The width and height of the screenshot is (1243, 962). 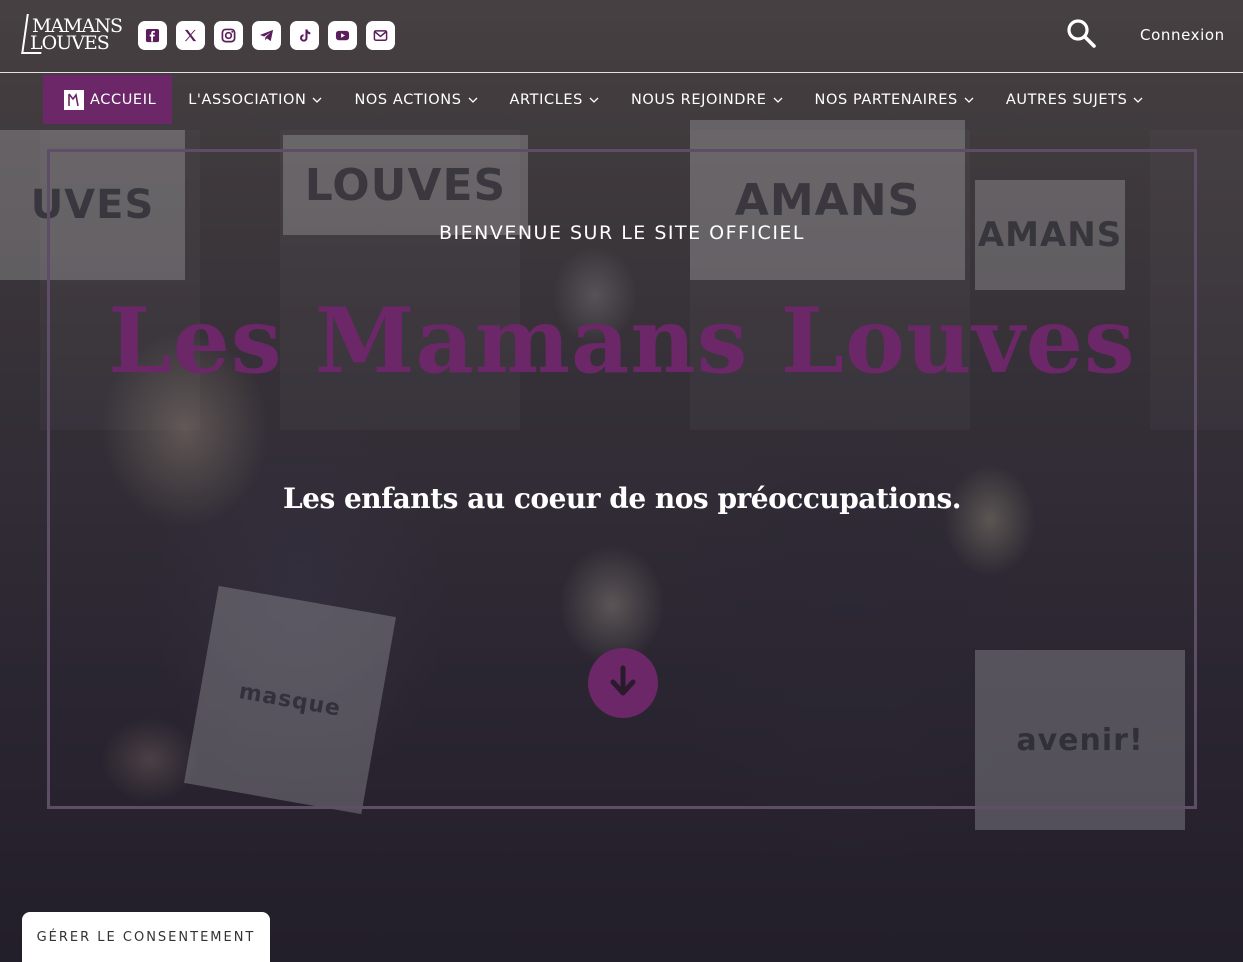 What do you see at coordinates (698, 99) in the screenshot?
I see `nav-item-label: NOUS REJOINDRE` at bounding box center [698, 99].